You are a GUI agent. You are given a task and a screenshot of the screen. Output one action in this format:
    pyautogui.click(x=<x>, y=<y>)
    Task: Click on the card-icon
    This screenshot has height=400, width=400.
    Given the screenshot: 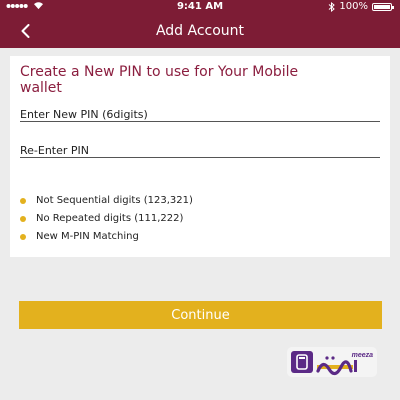 What is the action you would take?
    pyautogui.click(x=302, y=362)
    